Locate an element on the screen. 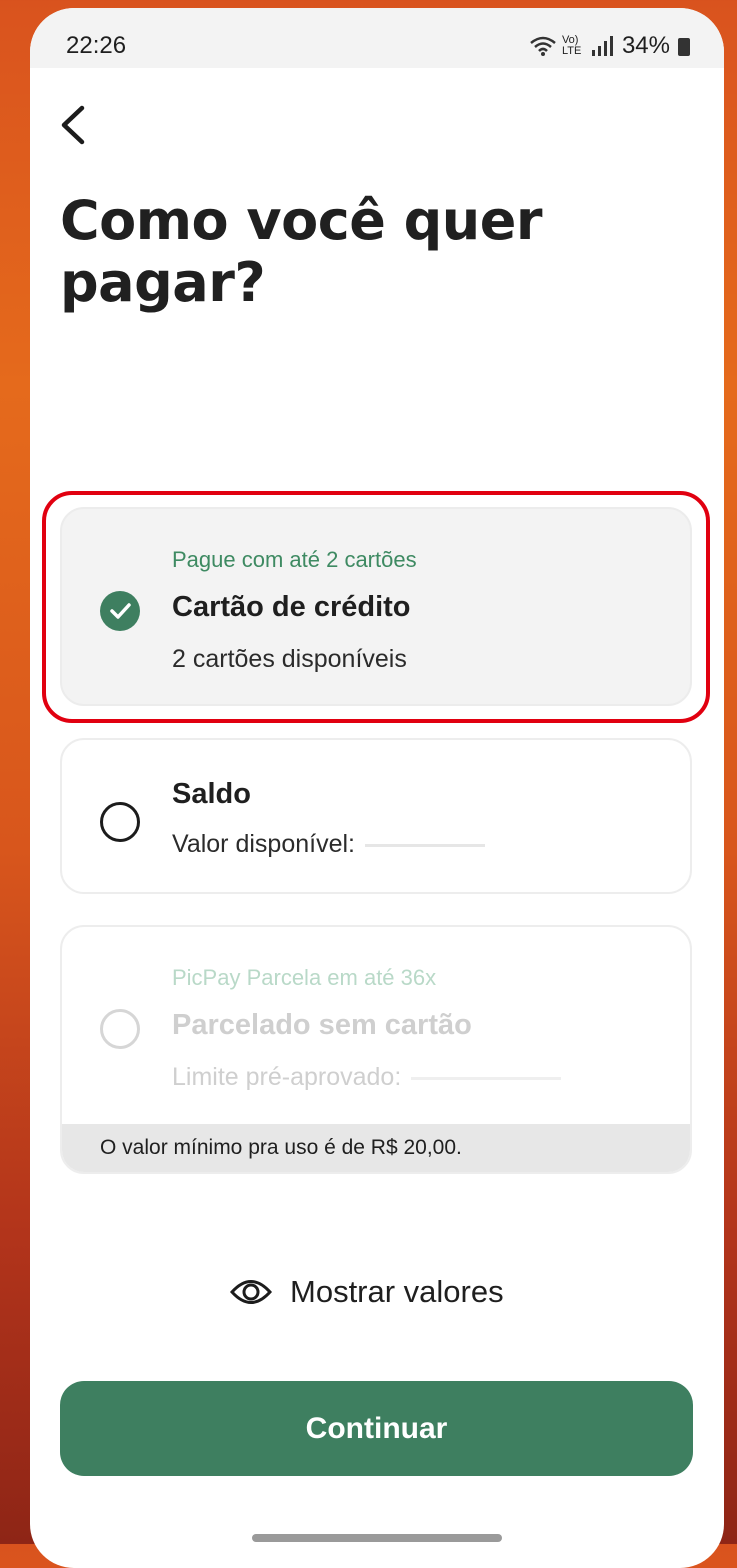 The width and height of the screenshot is (737, 1568). battery-icon is located at coordinates (684, 47).